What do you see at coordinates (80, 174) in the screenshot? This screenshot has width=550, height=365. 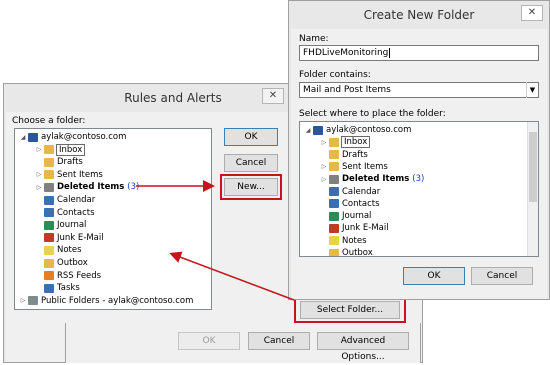 I see `rules-tree-item-label: Sent Items` at bounding box center [80, 174].